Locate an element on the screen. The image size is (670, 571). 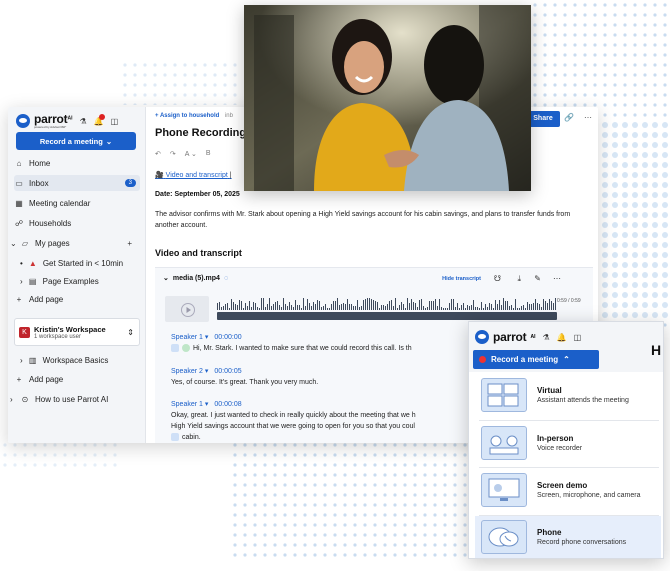
assign-household-link: + Assign to household is located at coordinates (187, 116).